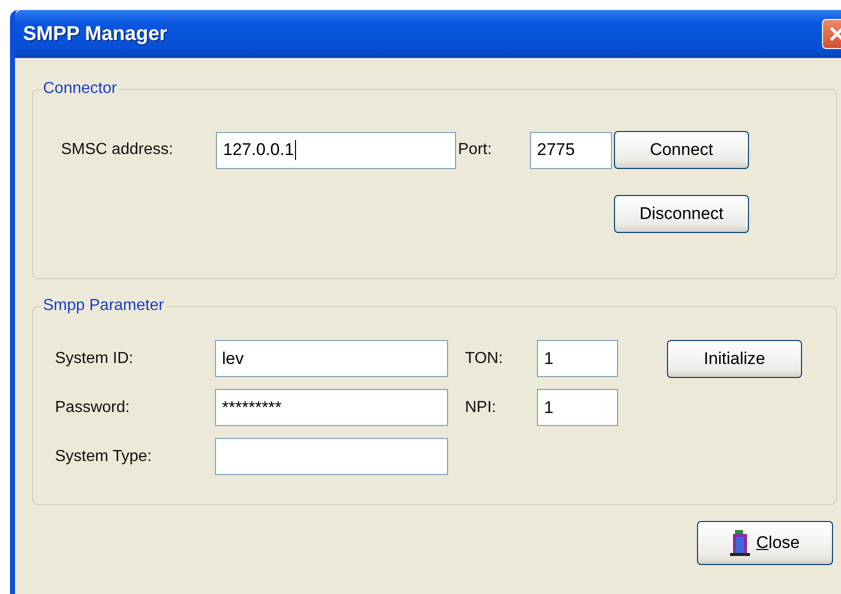 This screenshot has width=841, height=594. I want to click on field-label: NPI:, so click(481, 407).